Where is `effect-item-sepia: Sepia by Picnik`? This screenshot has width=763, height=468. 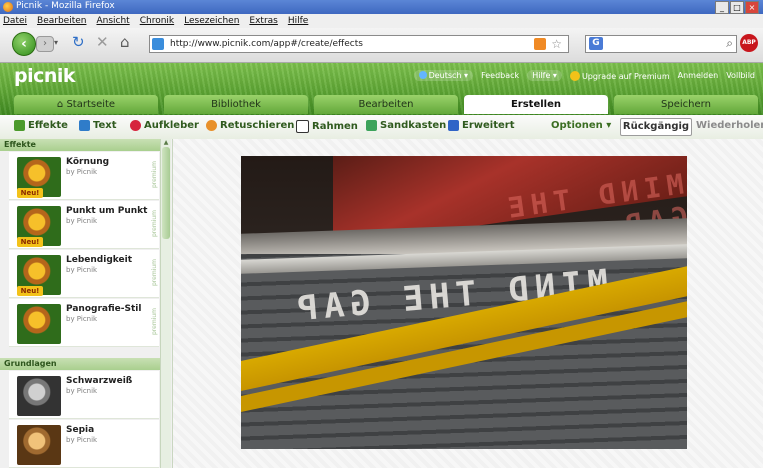 effect-item-sepia: Sepia by Picnik is located at coordinates (84, 444).